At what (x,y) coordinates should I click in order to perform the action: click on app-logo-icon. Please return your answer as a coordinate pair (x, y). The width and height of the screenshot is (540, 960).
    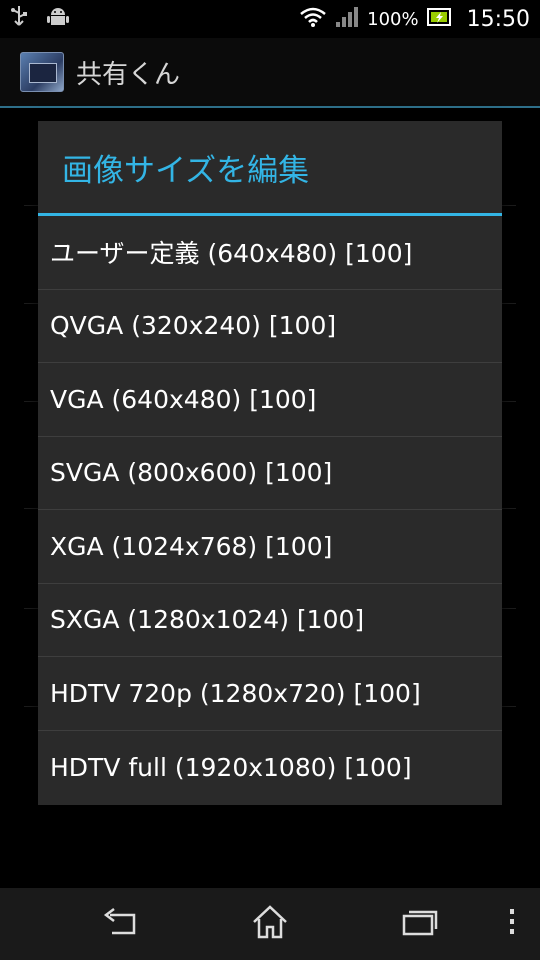
    Looking at the image, I should click on (42, 72).